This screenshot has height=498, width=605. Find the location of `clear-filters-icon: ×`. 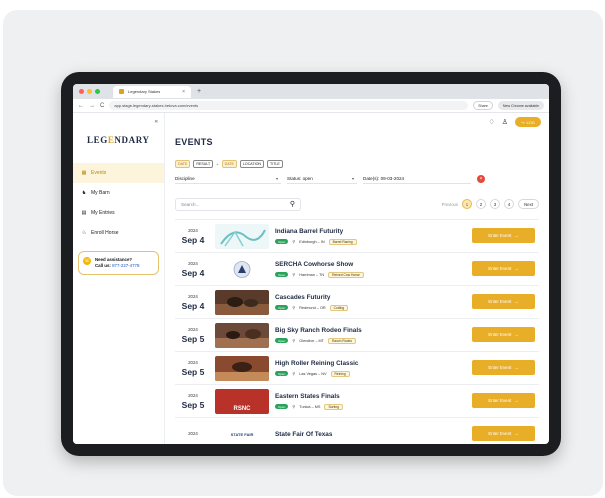

clear-filters-icon: × is located at coordinates (481, 178).